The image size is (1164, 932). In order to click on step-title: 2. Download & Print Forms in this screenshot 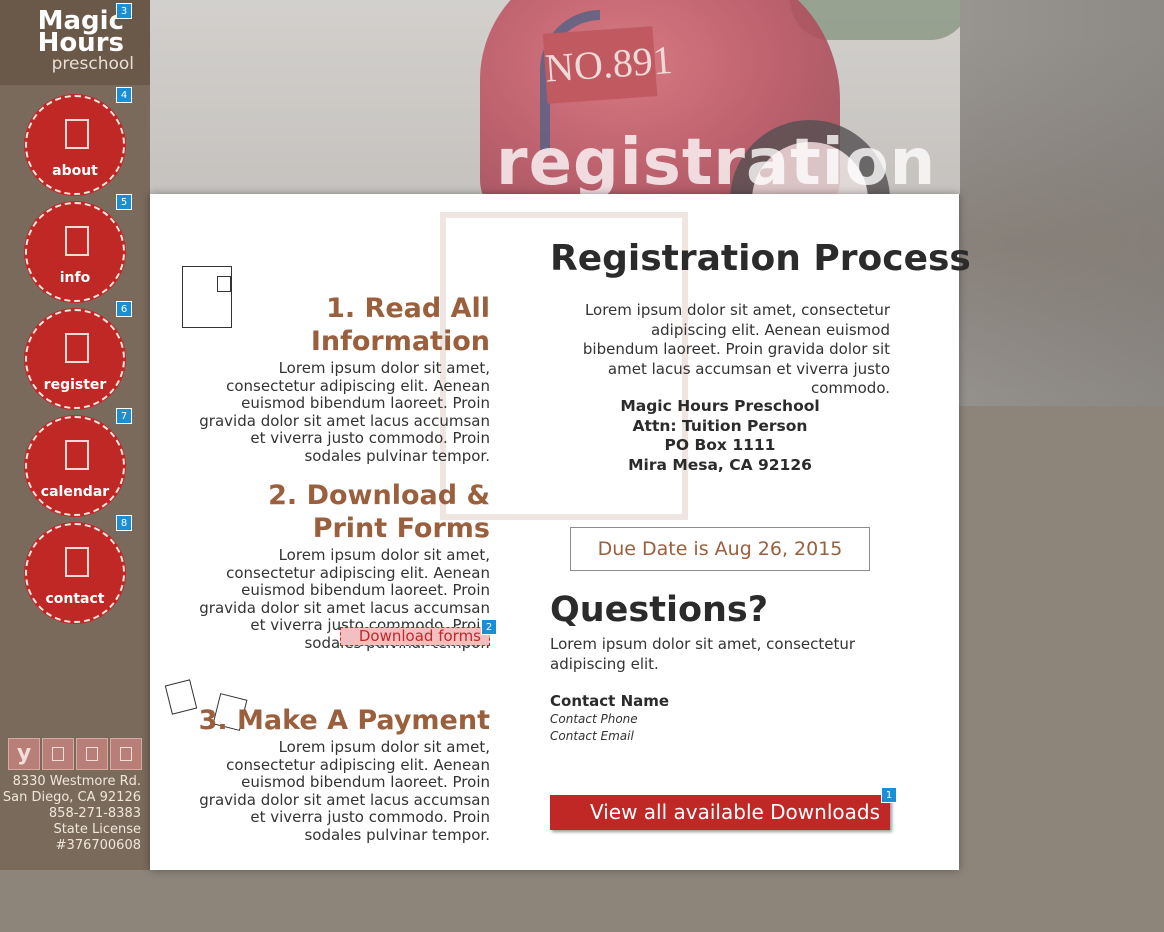, I will do `click(379, 512)`.